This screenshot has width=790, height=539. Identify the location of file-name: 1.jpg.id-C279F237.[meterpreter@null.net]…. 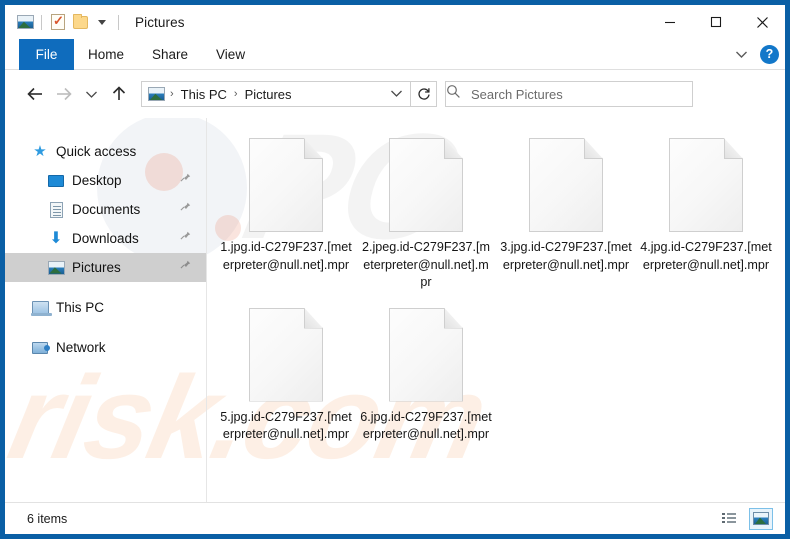
(286, 256).